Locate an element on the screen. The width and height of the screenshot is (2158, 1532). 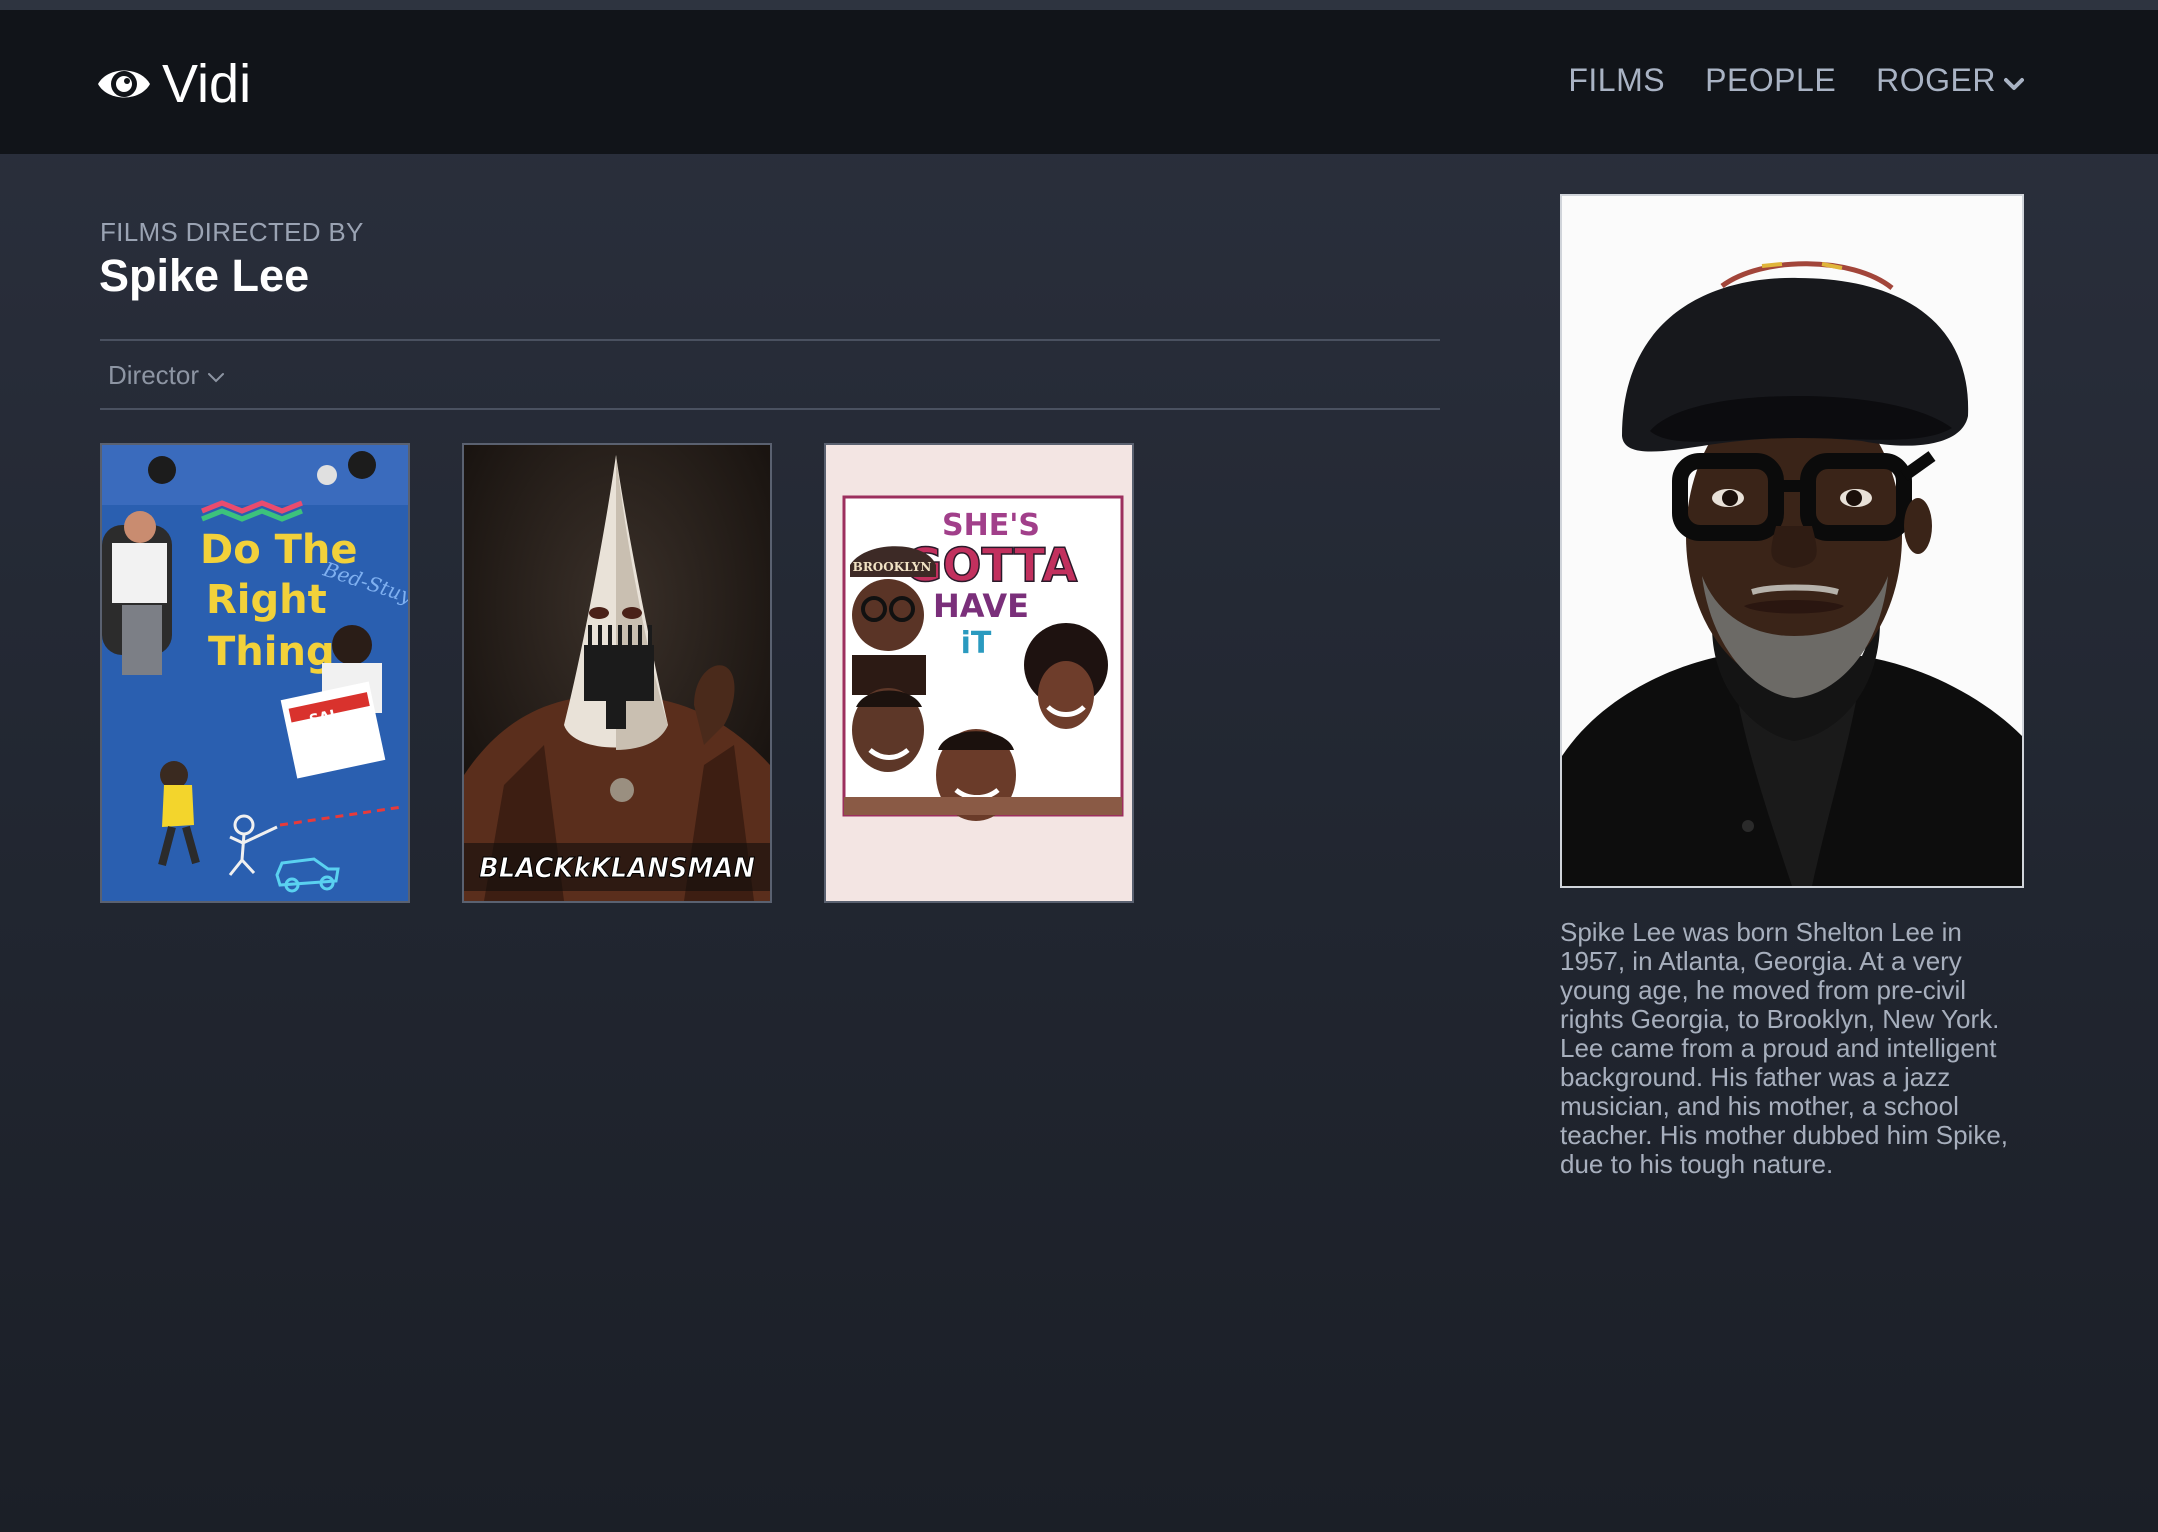
page-title: Spike Lee is located at coordinates (204, 275).